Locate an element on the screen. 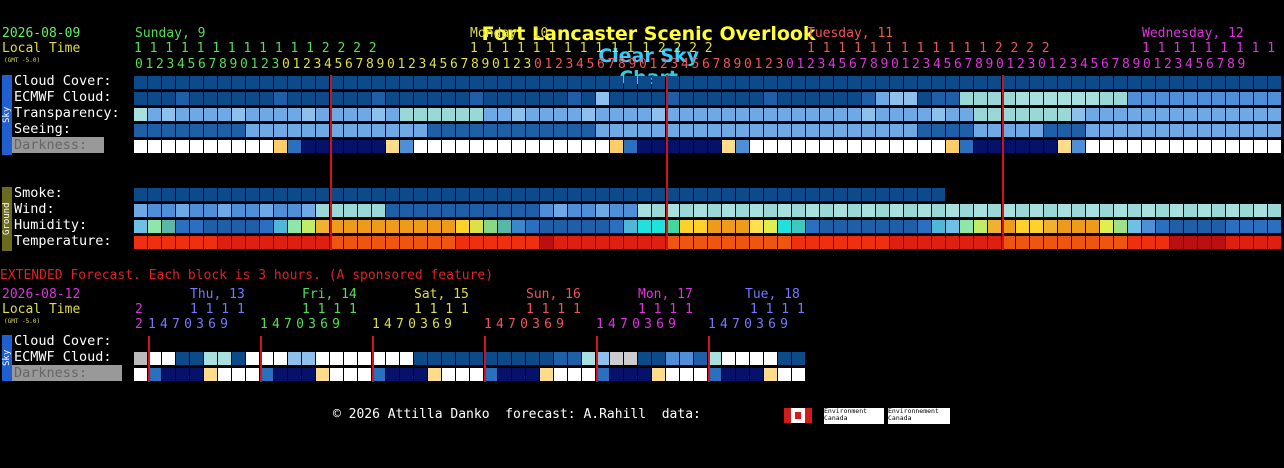 The height and width of the screenshot is (468, 1284). row-label-darkness: Darkness: is located at coordinates (58, 145).